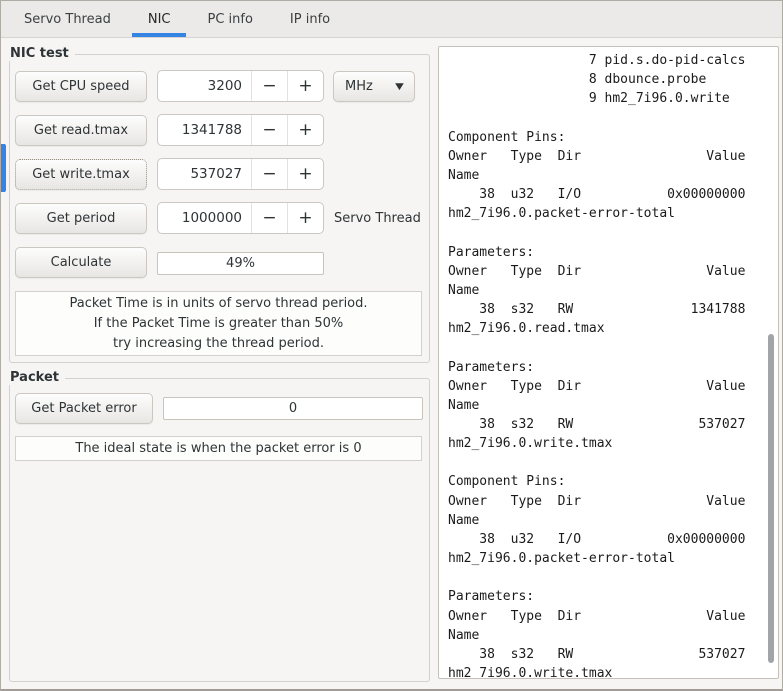 The image size is (783, 691). Describe the element at coordinates (771, 498) in the screenshot. I see `vertical-scrollbar-thumb` at that location.